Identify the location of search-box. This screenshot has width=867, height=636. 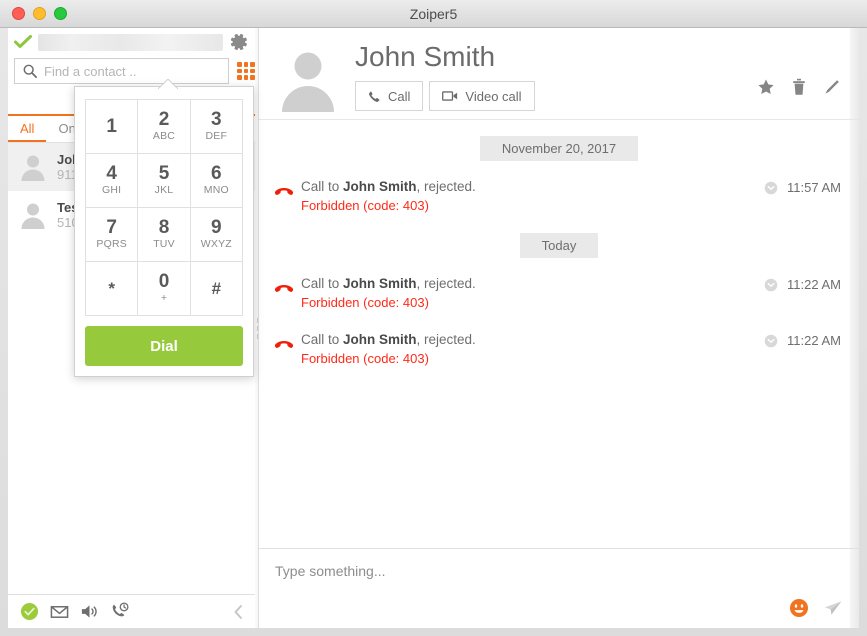
(121, 71).